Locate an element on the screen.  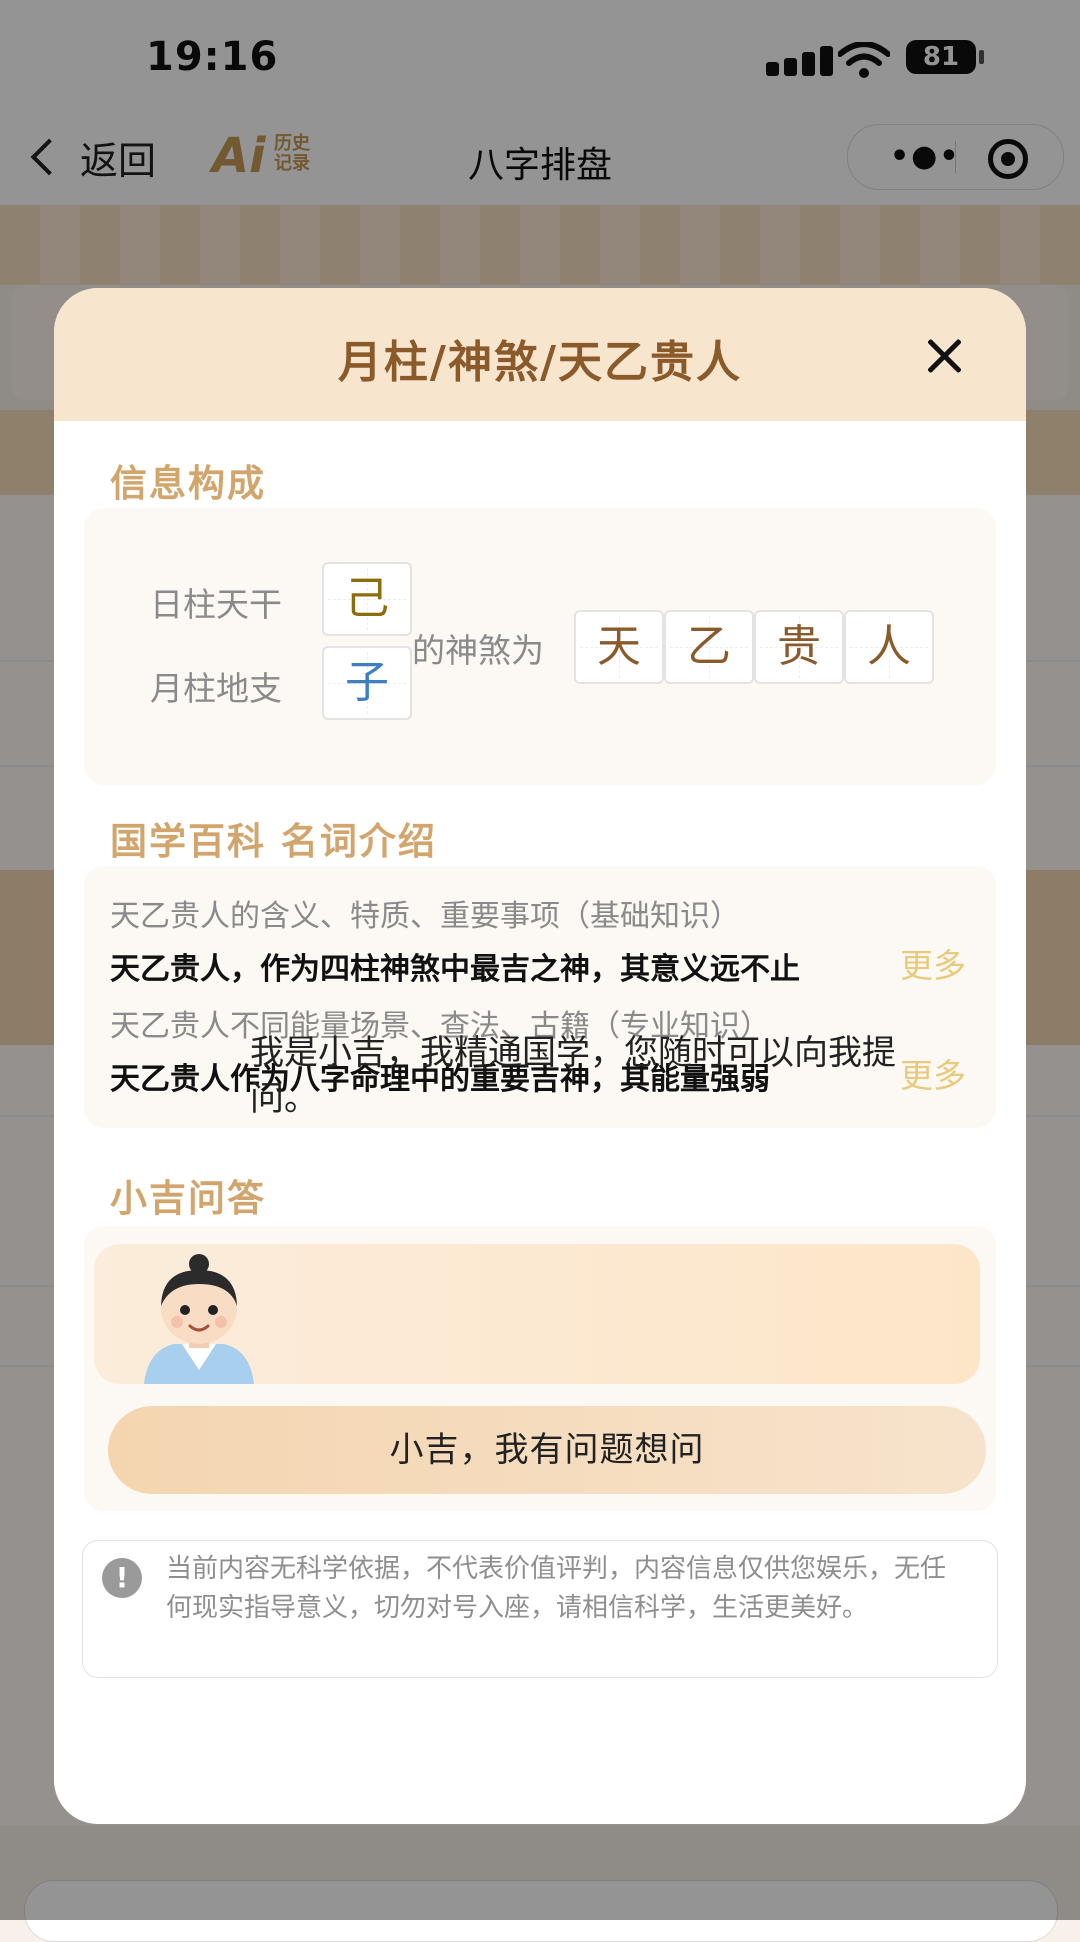
result-char-cell: 贵 is located at coordinates (799, 647).